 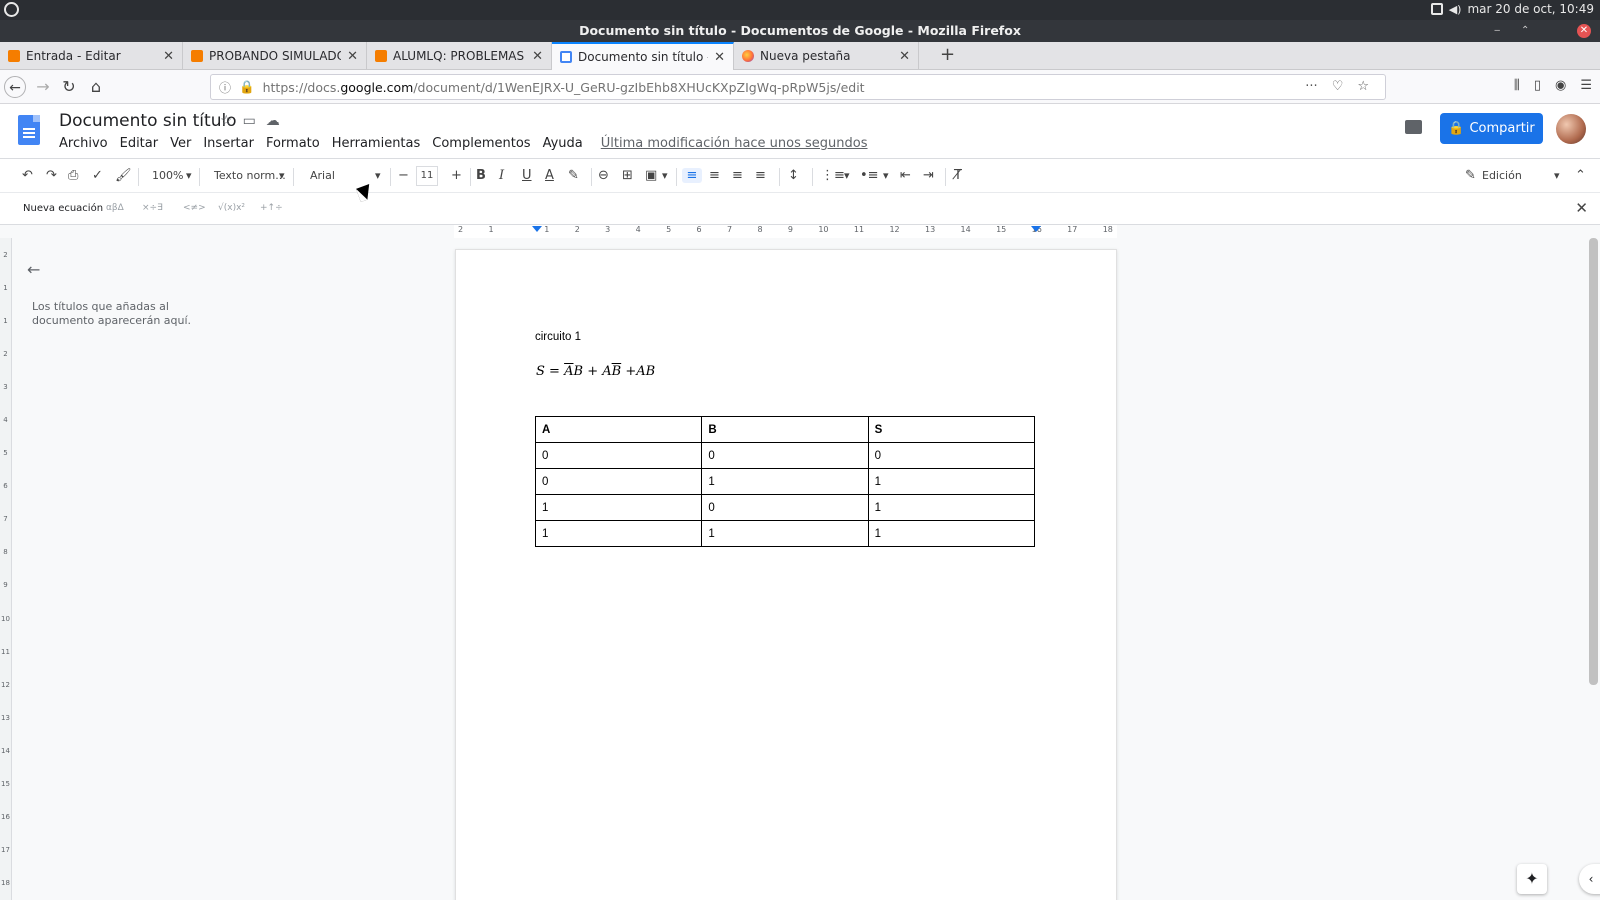 What do you see at coordinates (785, 429) in the screenshot?
I see `table-header-cell: B` at bounding box center [785, 429].